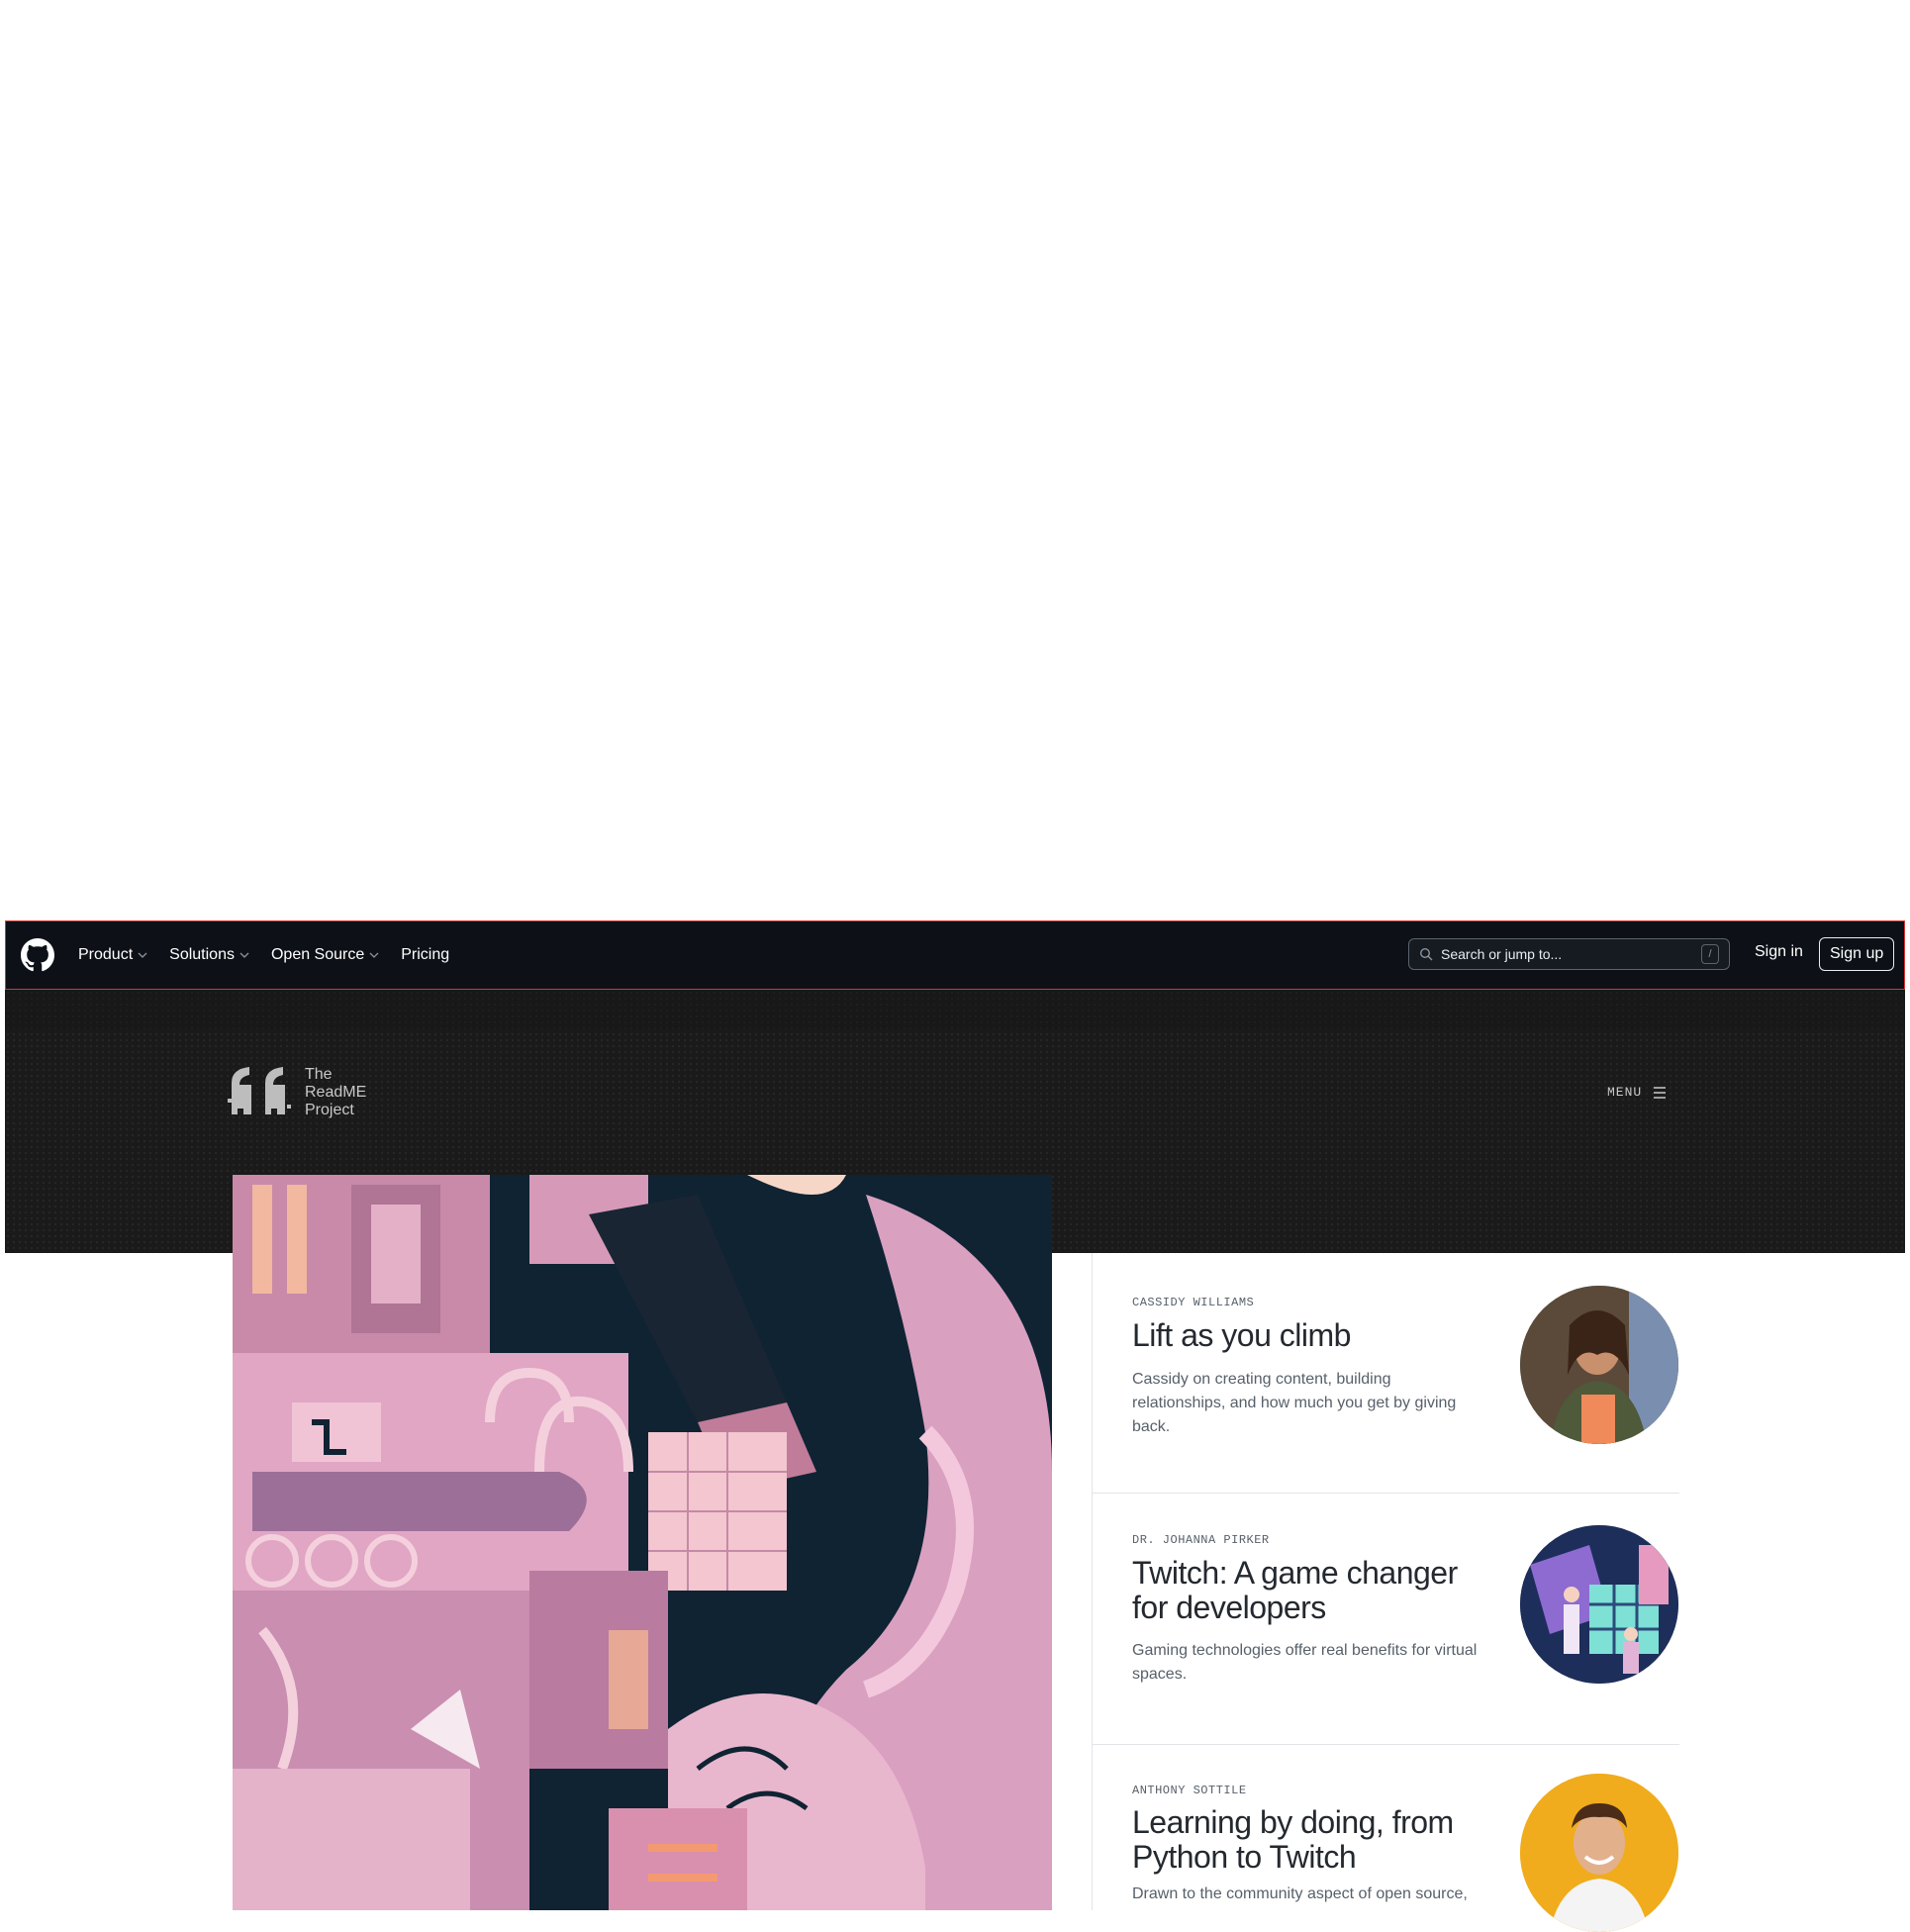  I want to click on article-author: DR. JOHANNA PIRKER, so click(1201, 1540).